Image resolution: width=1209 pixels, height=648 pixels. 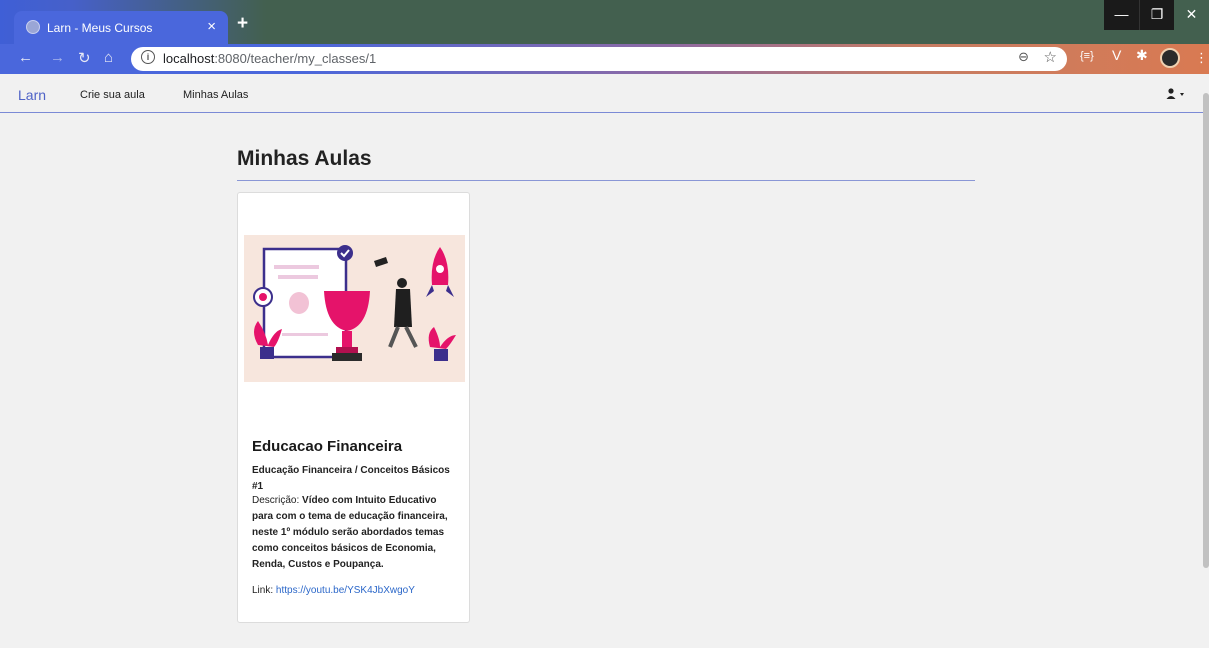 I want to click on tab-close-icon: ×, so click(x=211, y=26).